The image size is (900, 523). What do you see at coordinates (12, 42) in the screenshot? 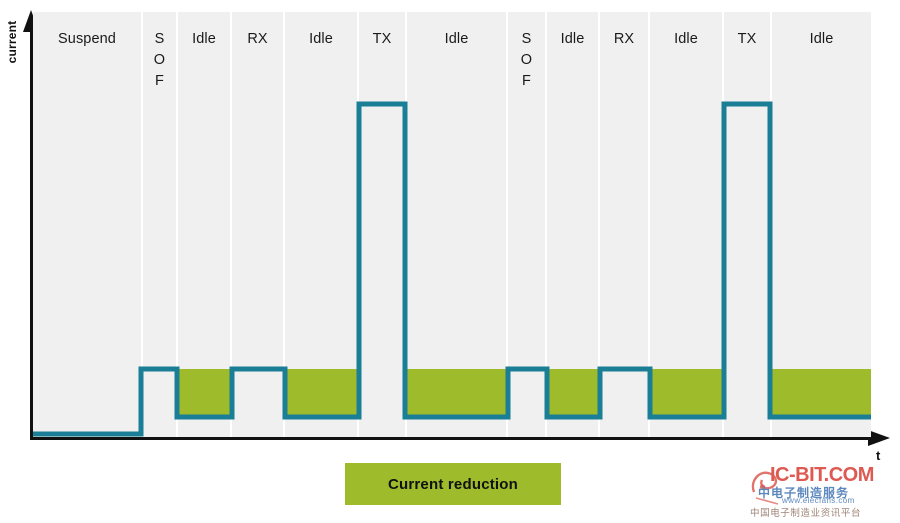
I see `y-axis-label: current` at bounding box center [12, 42].